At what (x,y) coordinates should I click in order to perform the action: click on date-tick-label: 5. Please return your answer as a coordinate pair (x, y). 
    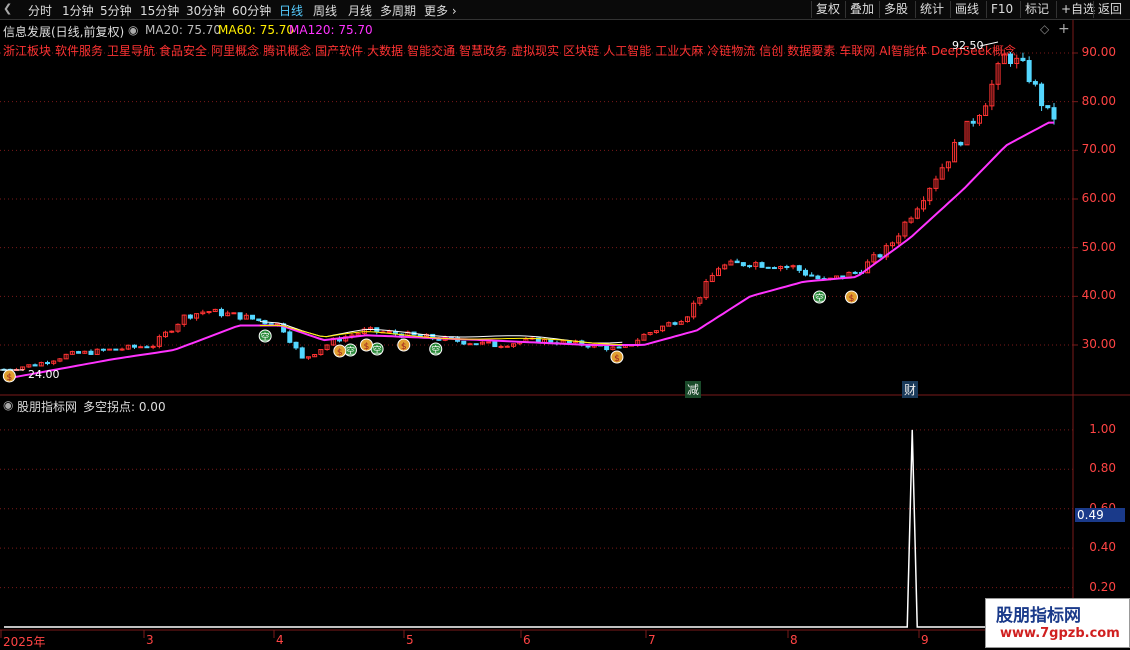
    Looking at the image, I should click on (410, 640).